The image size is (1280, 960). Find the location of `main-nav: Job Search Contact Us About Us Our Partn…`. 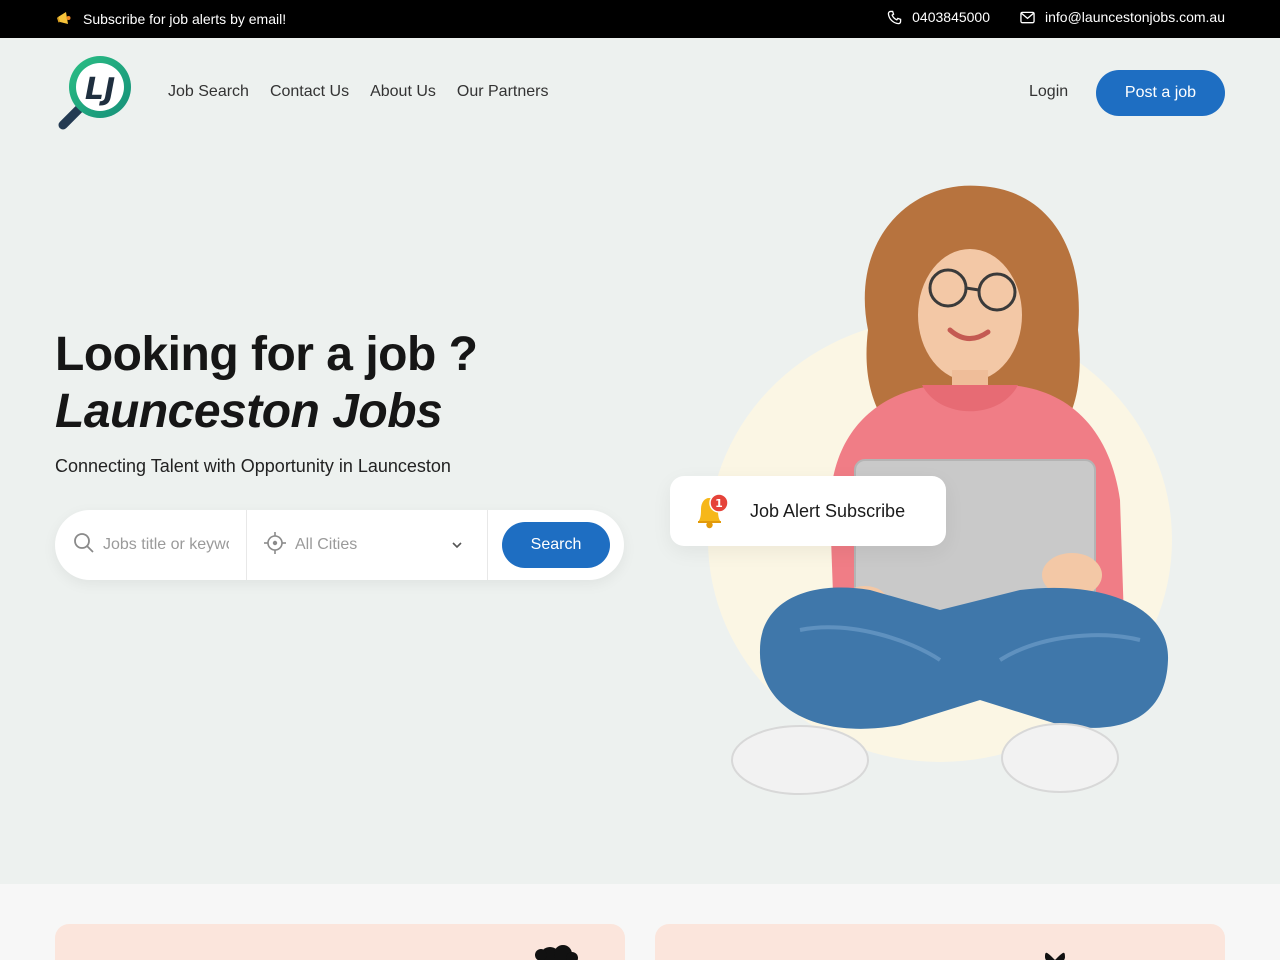

main-nav: Job Search Contact Us About Us Our Partn… is located at coordinates (358, 92).